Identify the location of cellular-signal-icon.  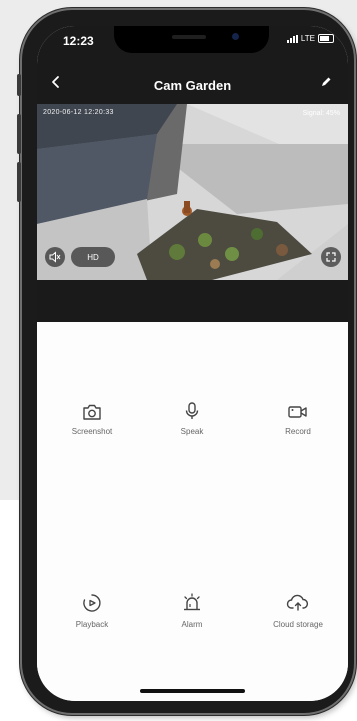
(292, 38).